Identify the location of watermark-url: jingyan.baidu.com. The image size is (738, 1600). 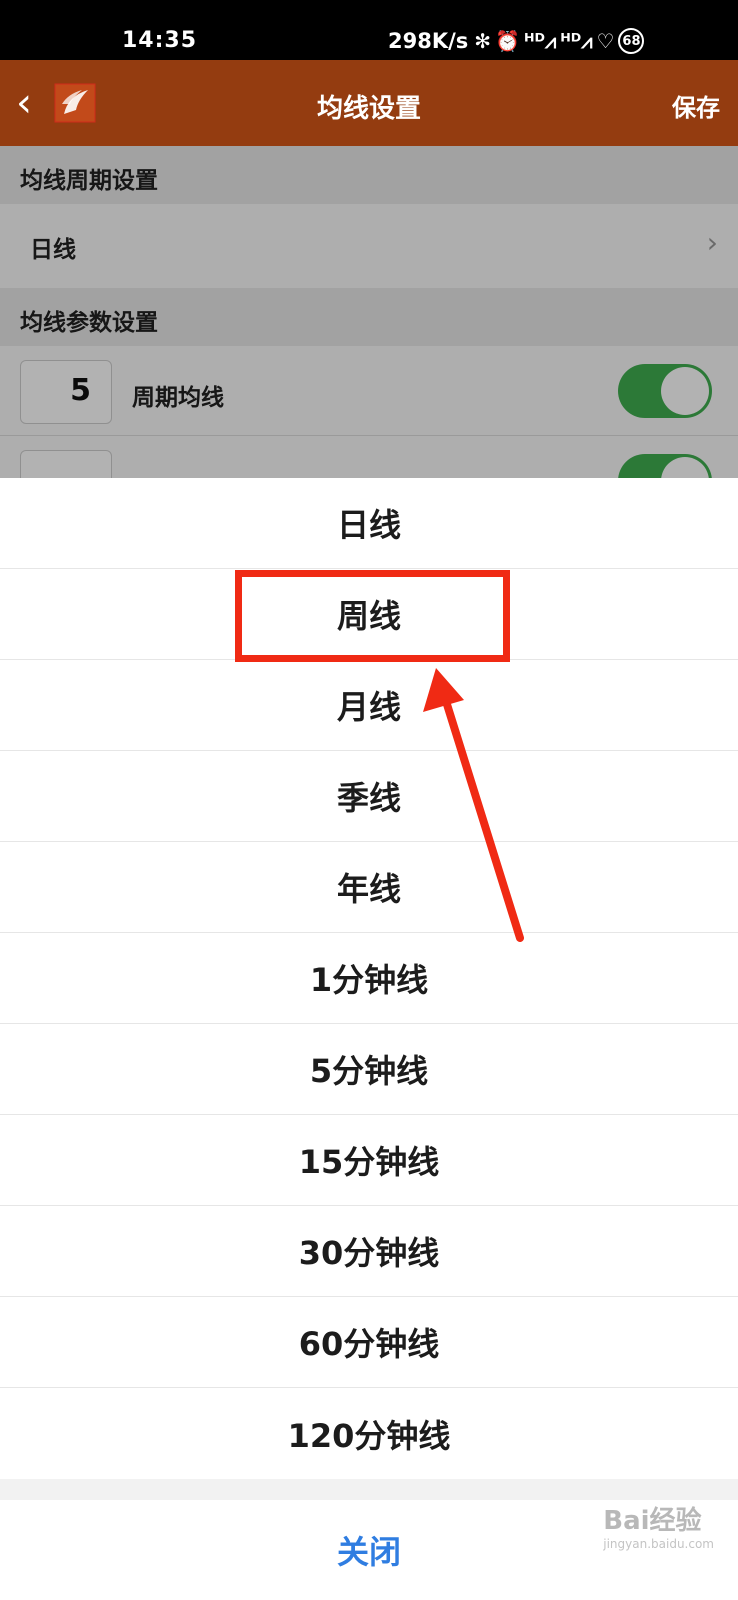
(658, 1544).